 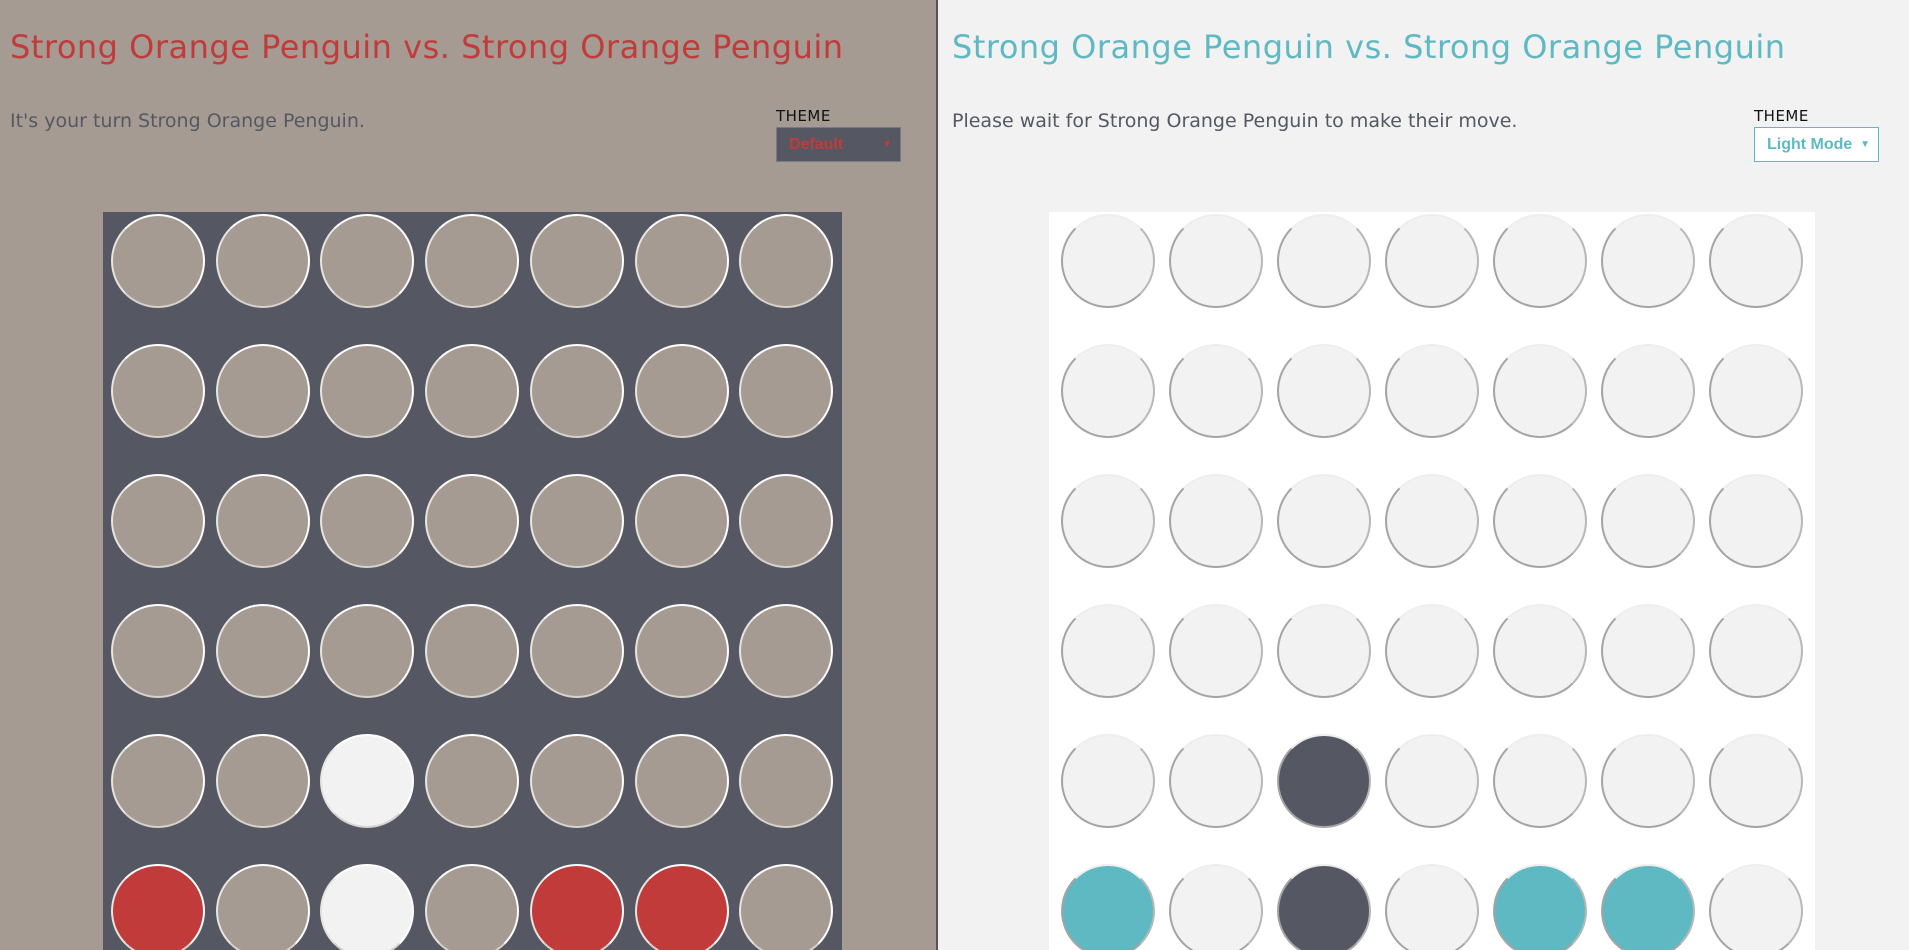 I want to click on theme-select: Light Mode ▼, so click(x=1816, y=144).